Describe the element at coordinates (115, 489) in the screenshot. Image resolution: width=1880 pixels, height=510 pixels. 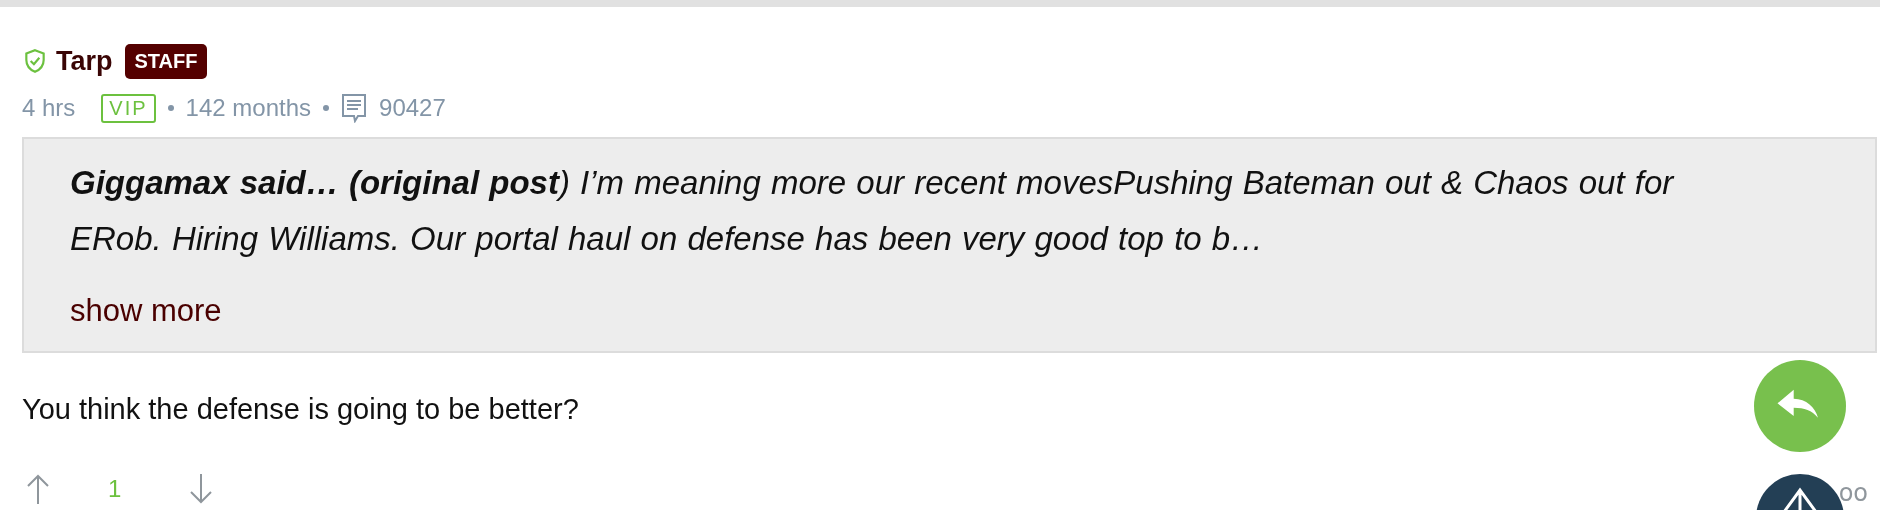
I see `vote-score: 1` at that location.